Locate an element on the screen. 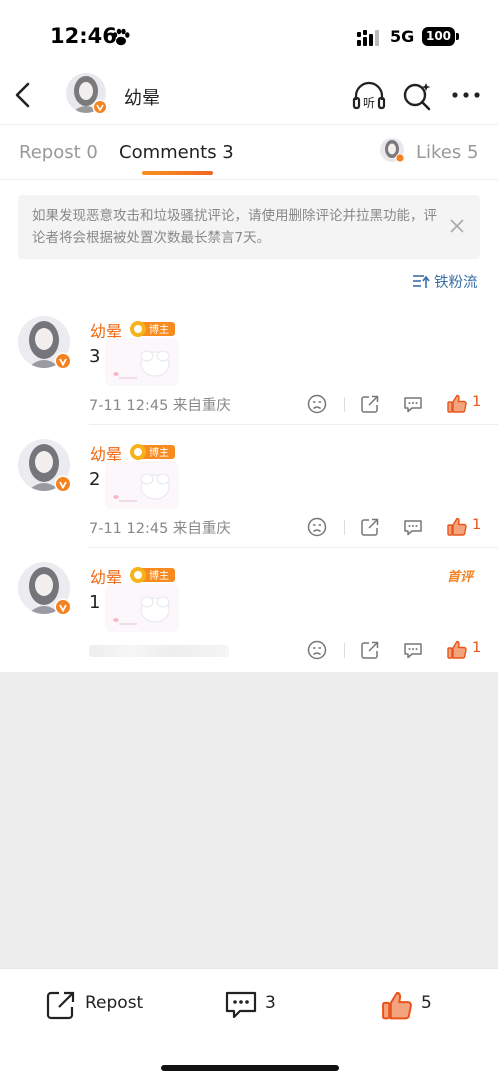 The height and width of the screenshot is (1080, 498). repost-icon is located at coordinates (60, 1005).